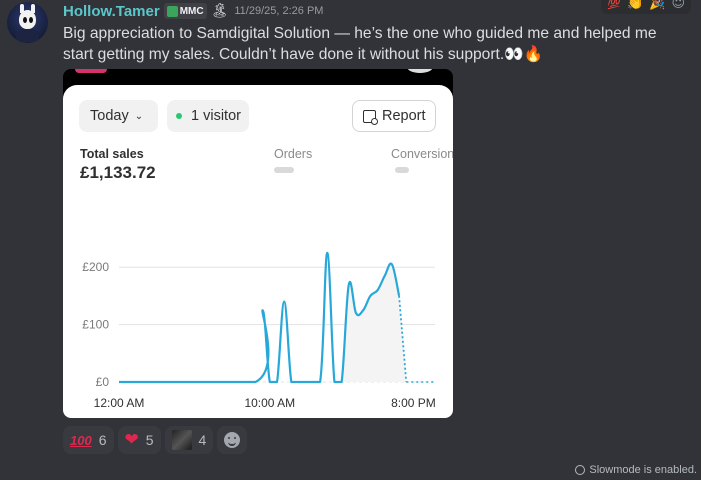 The image size is (701, 480). Describe the element at coordinates (131, 439) in the screenshot. I see `heart-icon: ❤` at that location.